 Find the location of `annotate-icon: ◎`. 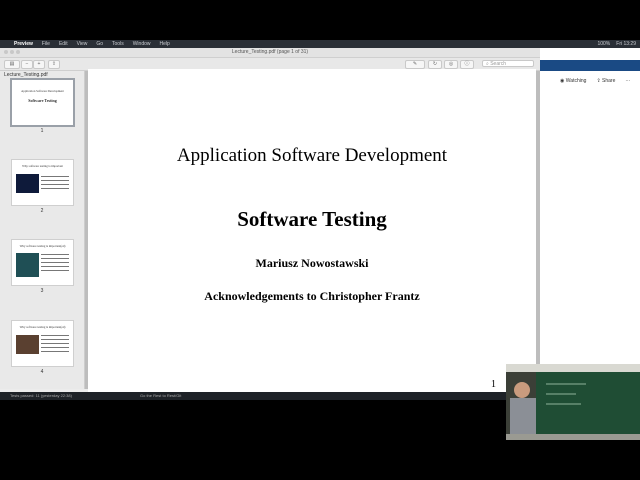

annotate-icon: ◎ is located at coordinates (451, 64).